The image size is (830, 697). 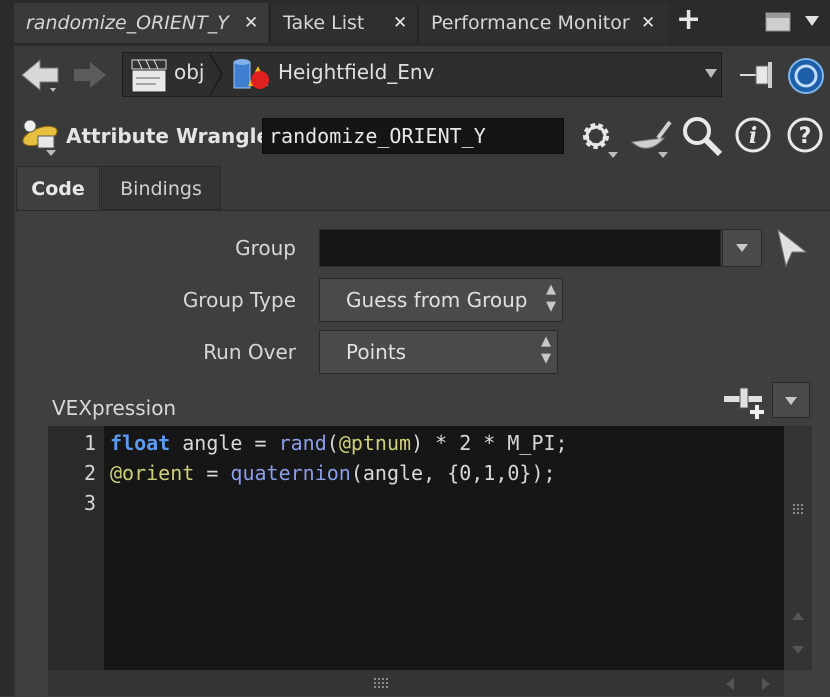 I want to click on group-dropdown-button, so click(x=742, y=248).